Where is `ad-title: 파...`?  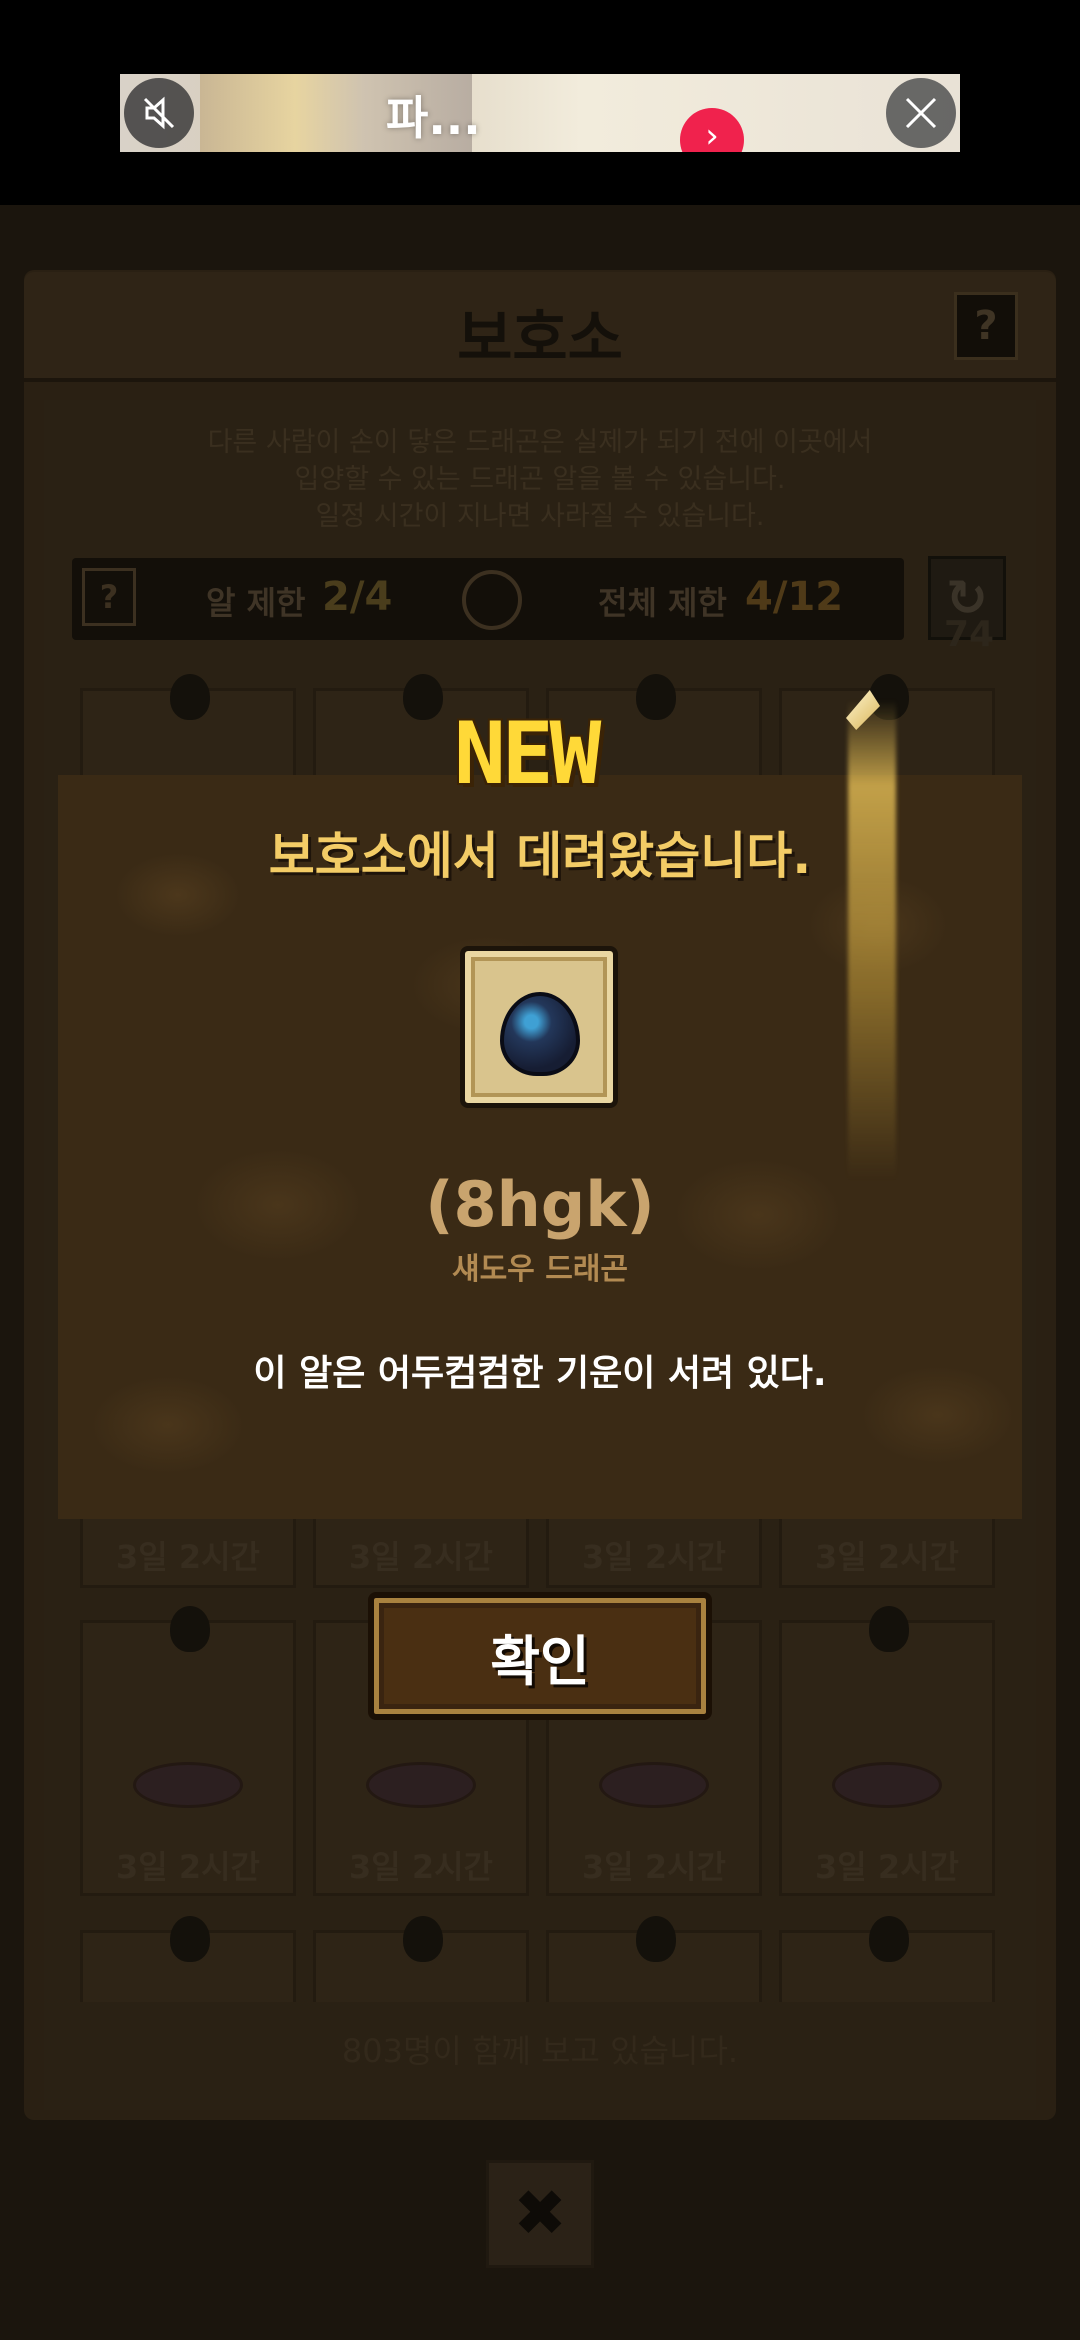 ad-title: 파... is located at coordinates (433, 115).